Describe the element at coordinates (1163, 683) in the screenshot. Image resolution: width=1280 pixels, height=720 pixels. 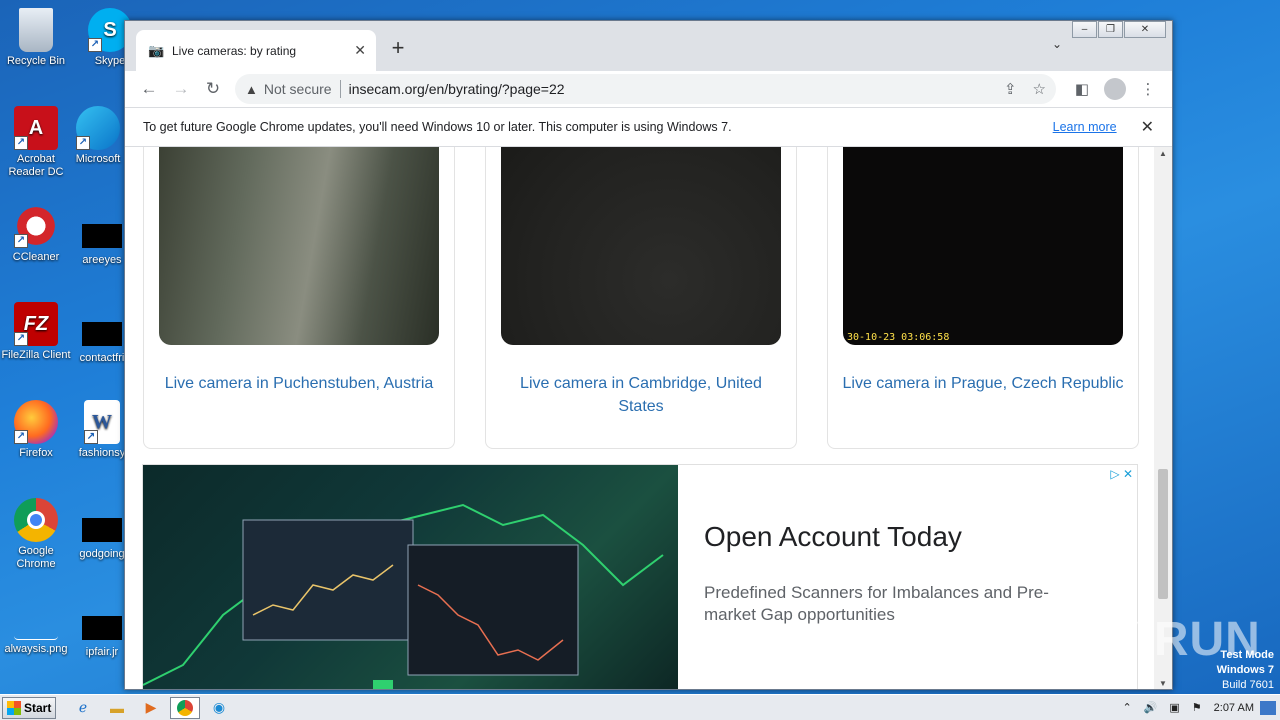
I see `scroll-down-arrow-icon: ▼` at that location.